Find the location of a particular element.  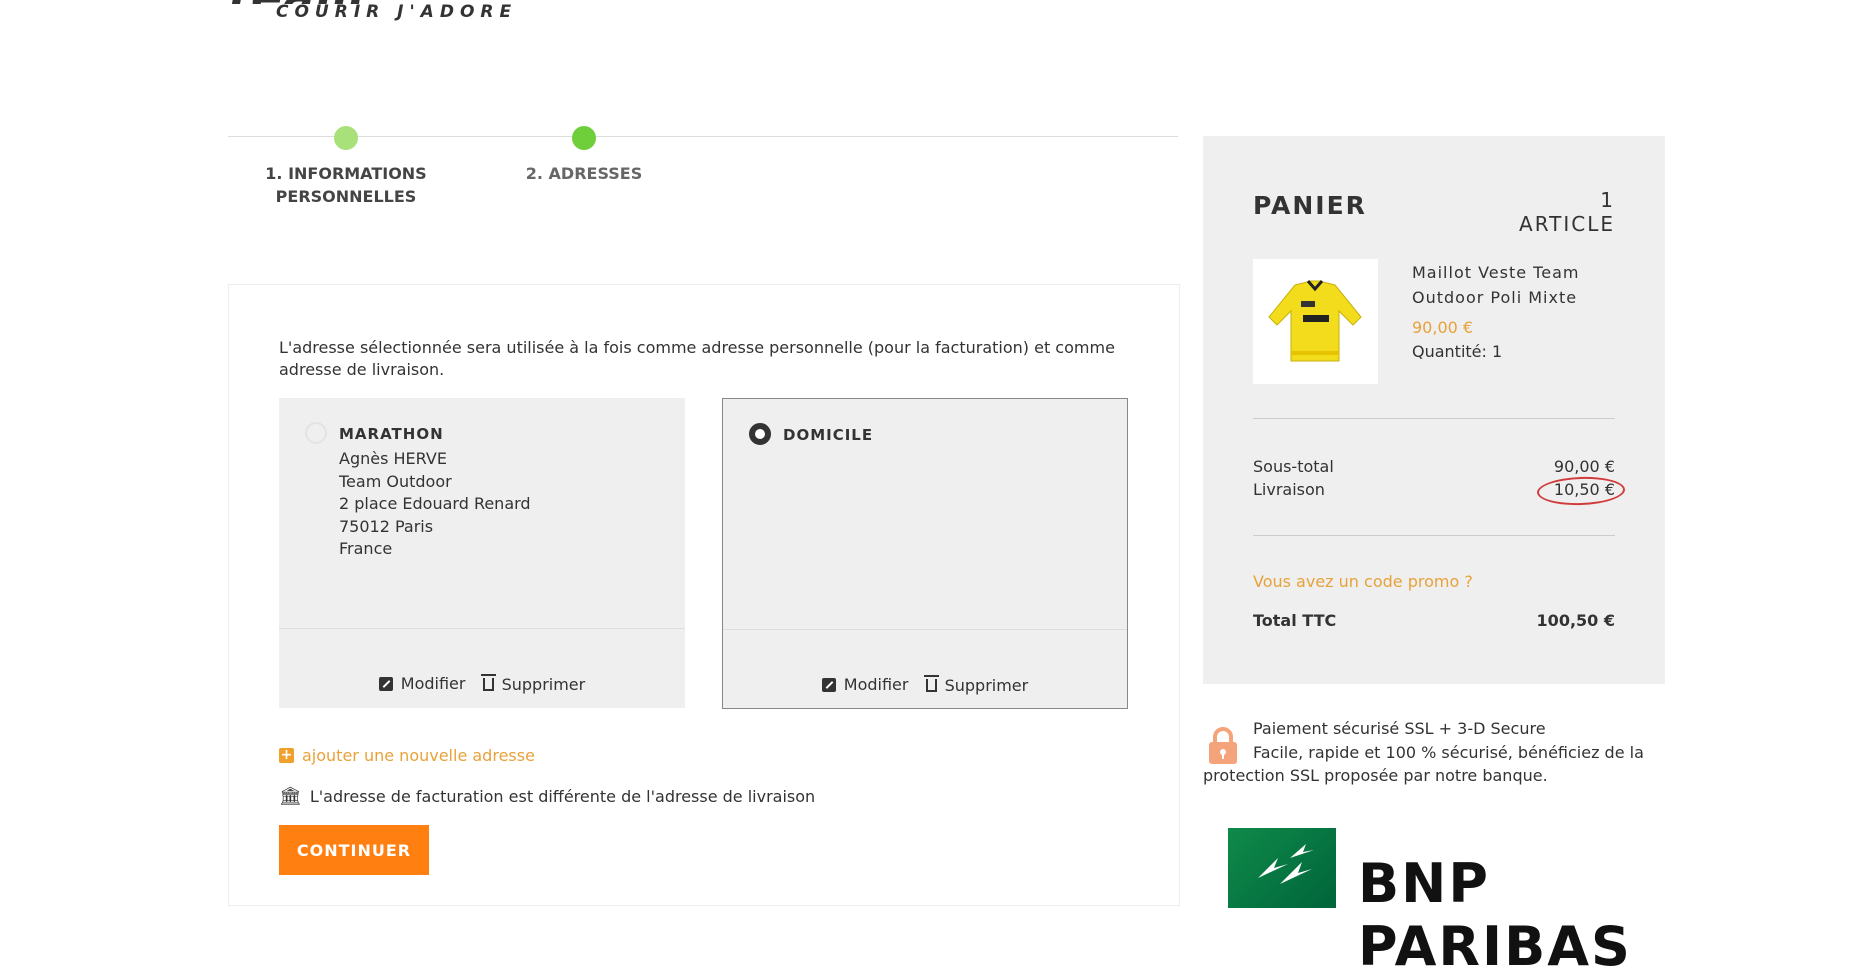

bnp-logo-mark is located at coordinates (1282, 868).